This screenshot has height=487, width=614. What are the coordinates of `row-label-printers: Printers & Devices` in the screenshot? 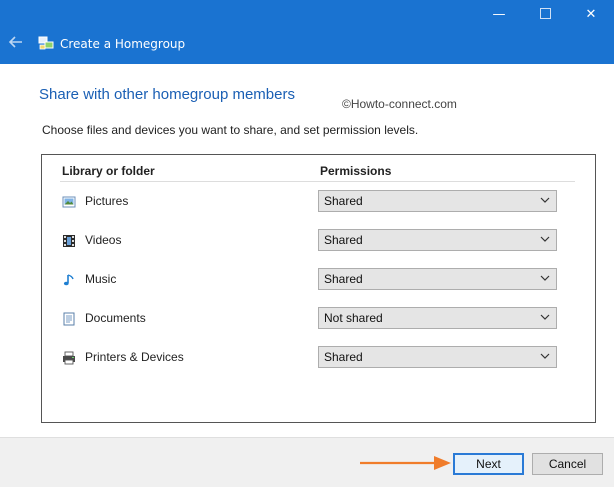 It's located at (134, 357).